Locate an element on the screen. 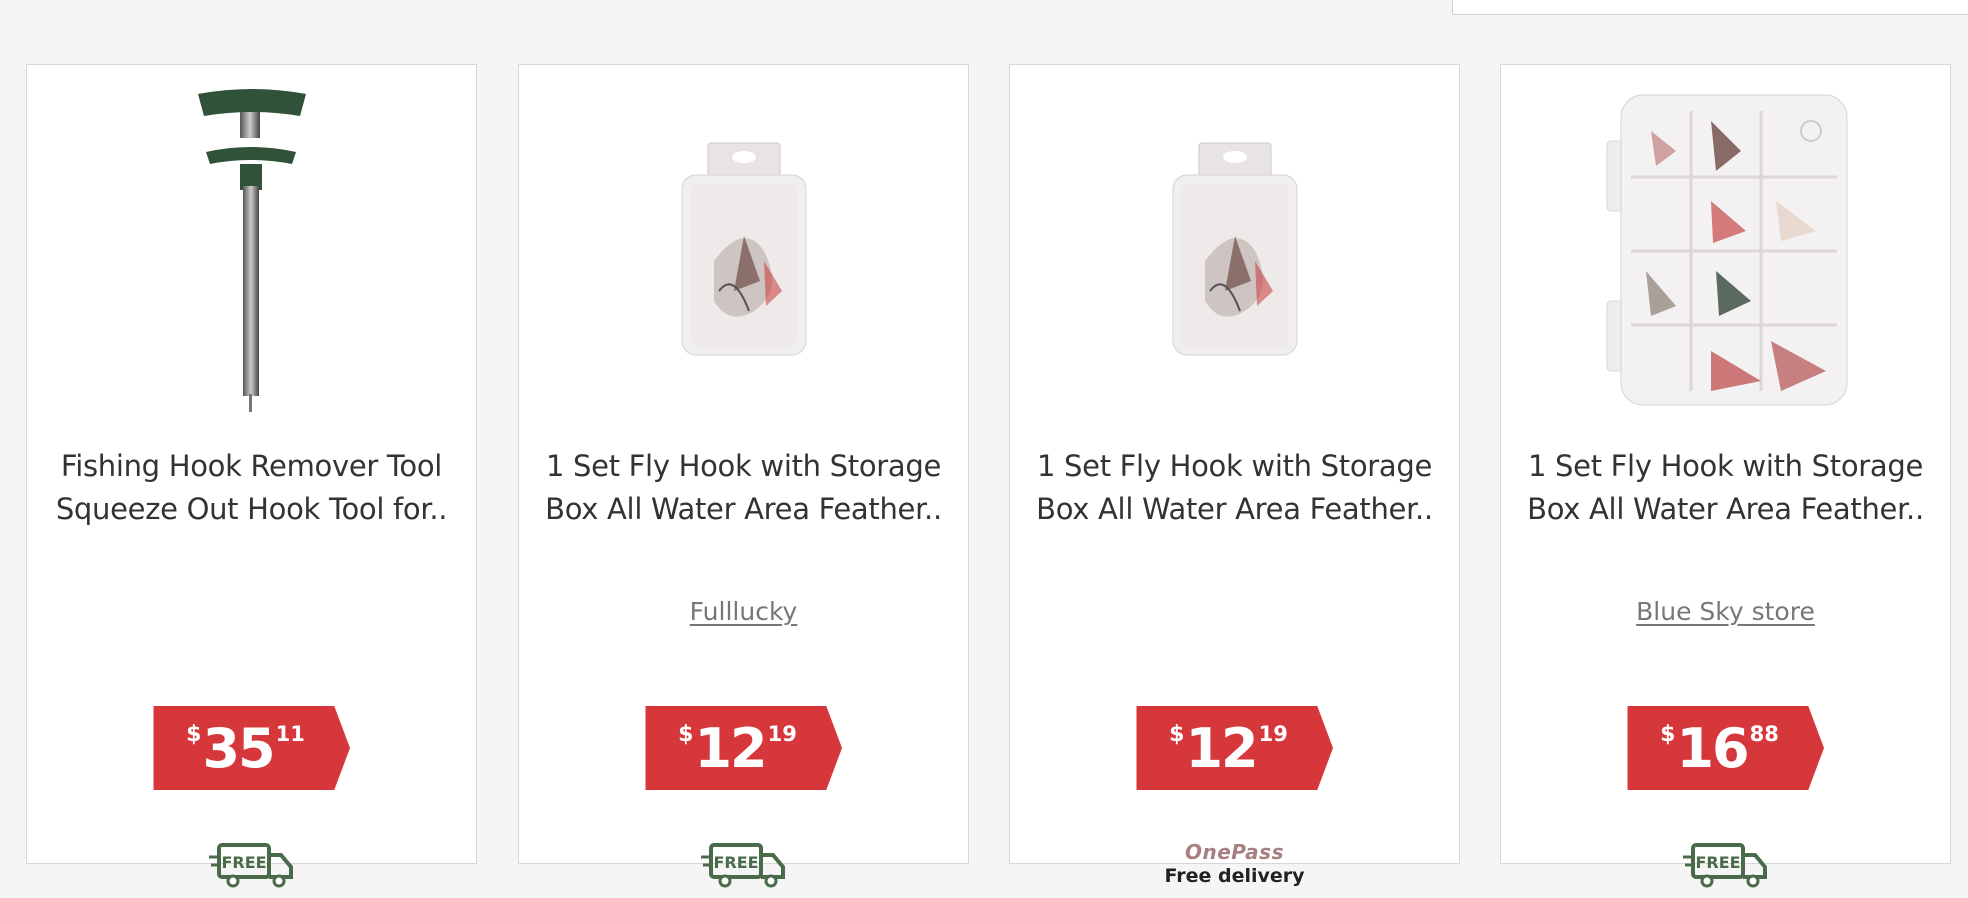 The width and height of the screenshot is (1968, 898). price-tag: $ 35 11 is located at coordinates (251, 748).